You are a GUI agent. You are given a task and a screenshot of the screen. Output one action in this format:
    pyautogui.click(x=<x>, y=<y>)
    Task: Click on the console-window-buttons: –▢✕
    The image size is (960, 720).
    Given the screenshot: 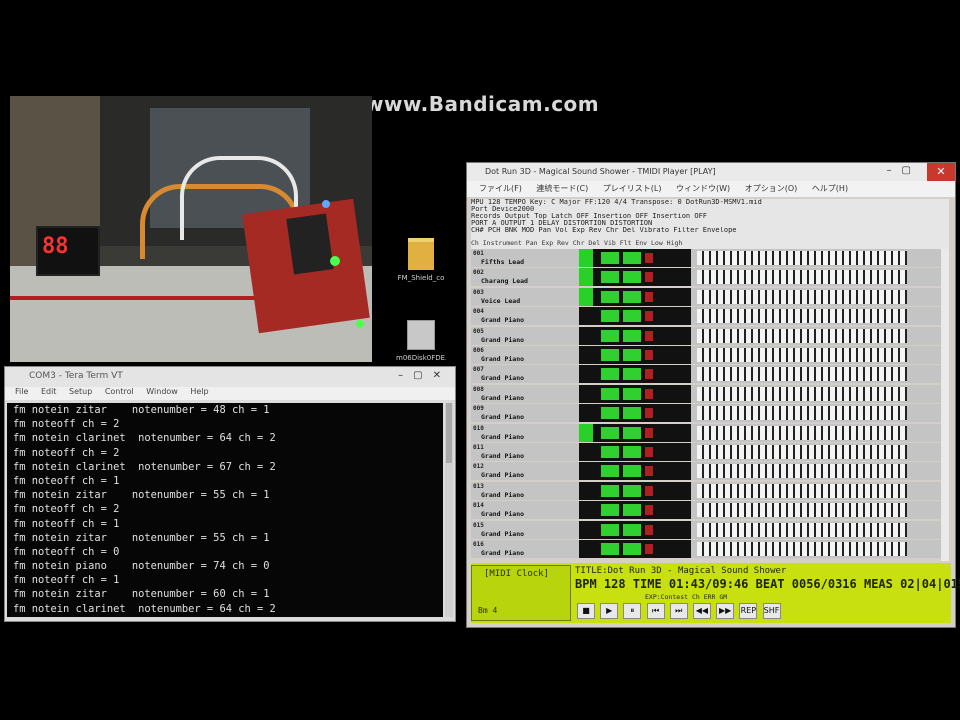 What is the action you would take?
    pyautogui.click(x=424, y=375)
    